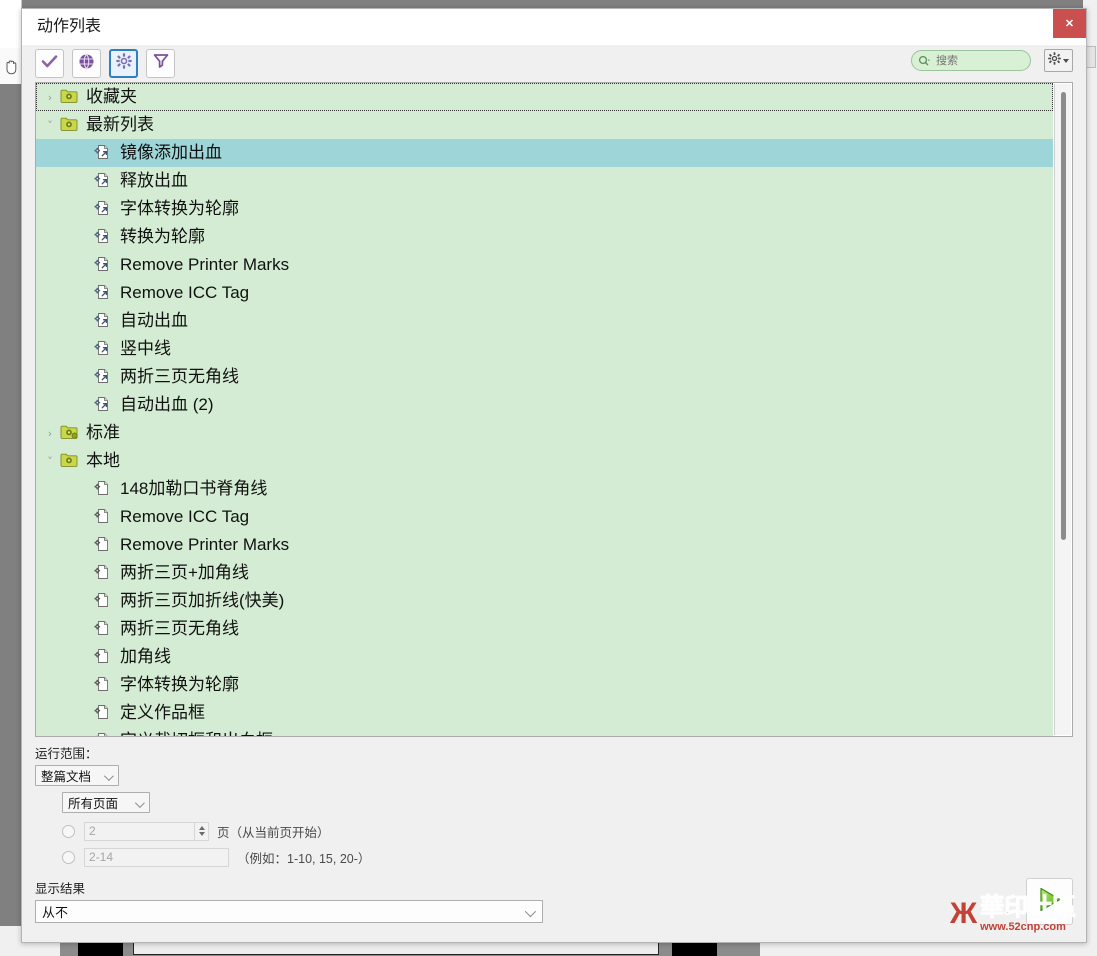 This screenshot has height=956, width=1097. Describe the element at coordinates (544, 731) in the screenshot. I see `tree-action-row: 定义裁切框和出血框` at that location.